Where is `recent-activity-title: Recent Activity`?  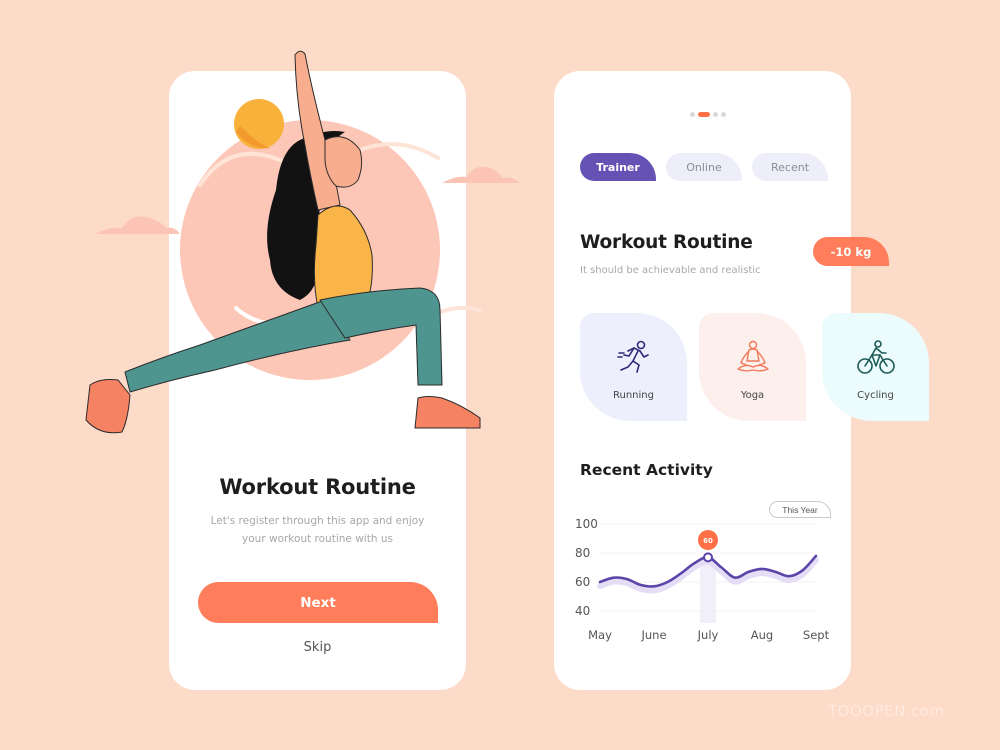
recent-activity-title: Recent Activity is located at coordinates (646, 470).